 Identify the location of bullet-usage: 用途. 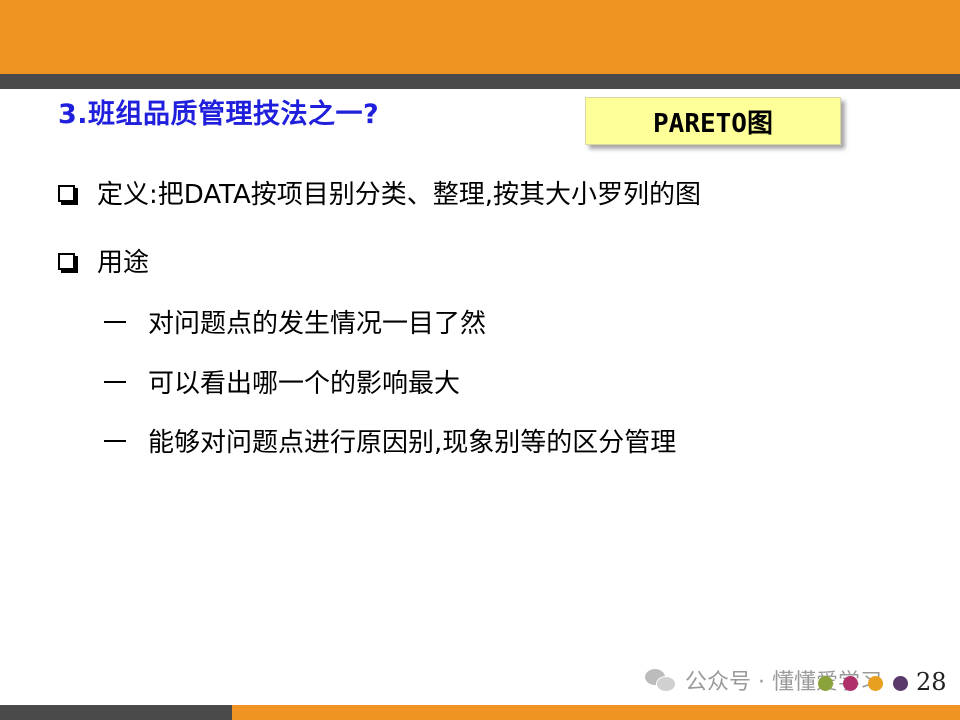
(103, 260).